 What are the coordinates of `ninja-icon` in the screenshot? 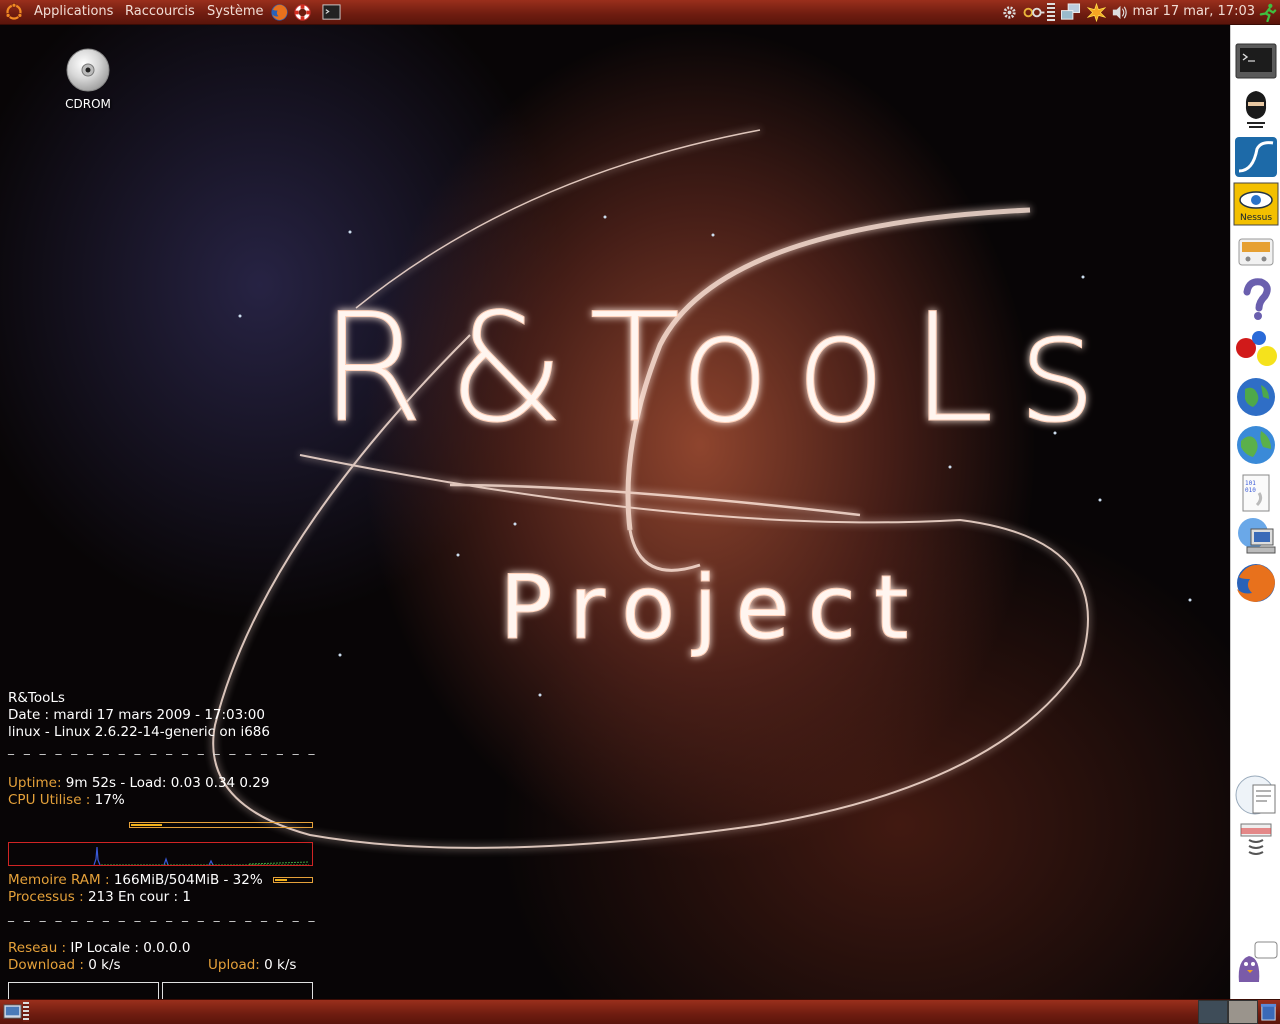 It's located at (1256, 109).